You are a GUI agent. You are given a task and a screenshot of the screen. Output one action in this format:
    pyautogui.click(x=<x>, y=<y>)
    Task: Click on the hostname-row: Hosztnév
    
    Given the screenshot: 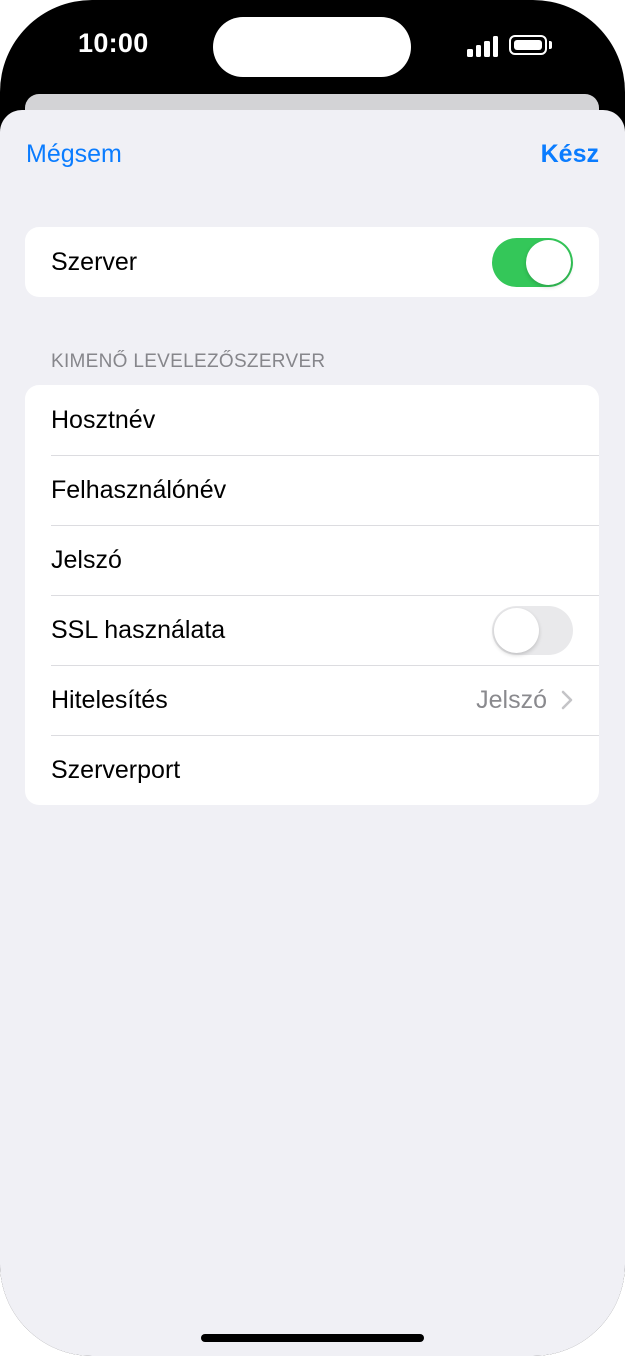 What is the action you would take?
    pyautogui.click(x=312, y=420)
    